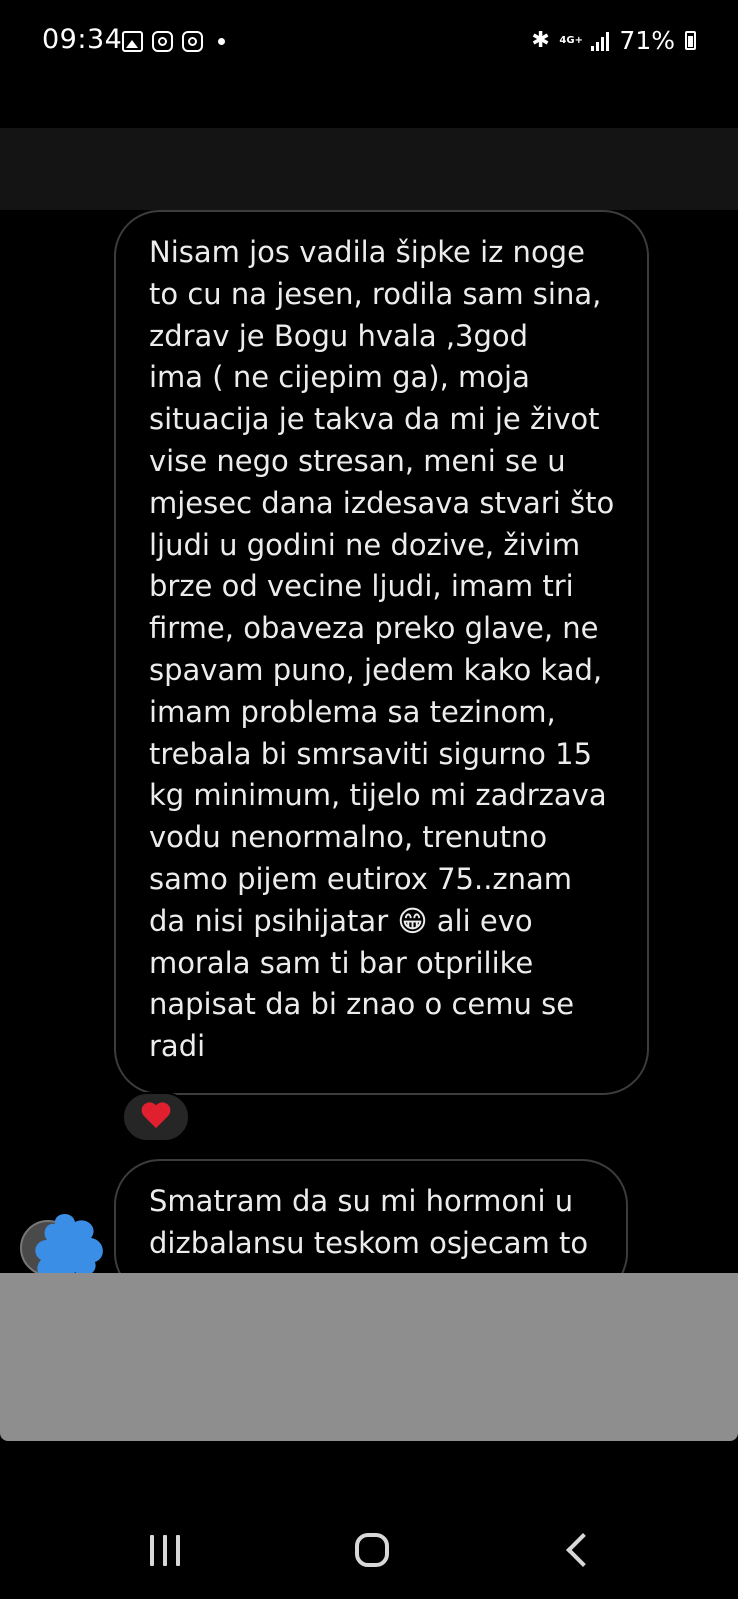  I want to click on bluetooth-icon: ✱, so click(540, 40).